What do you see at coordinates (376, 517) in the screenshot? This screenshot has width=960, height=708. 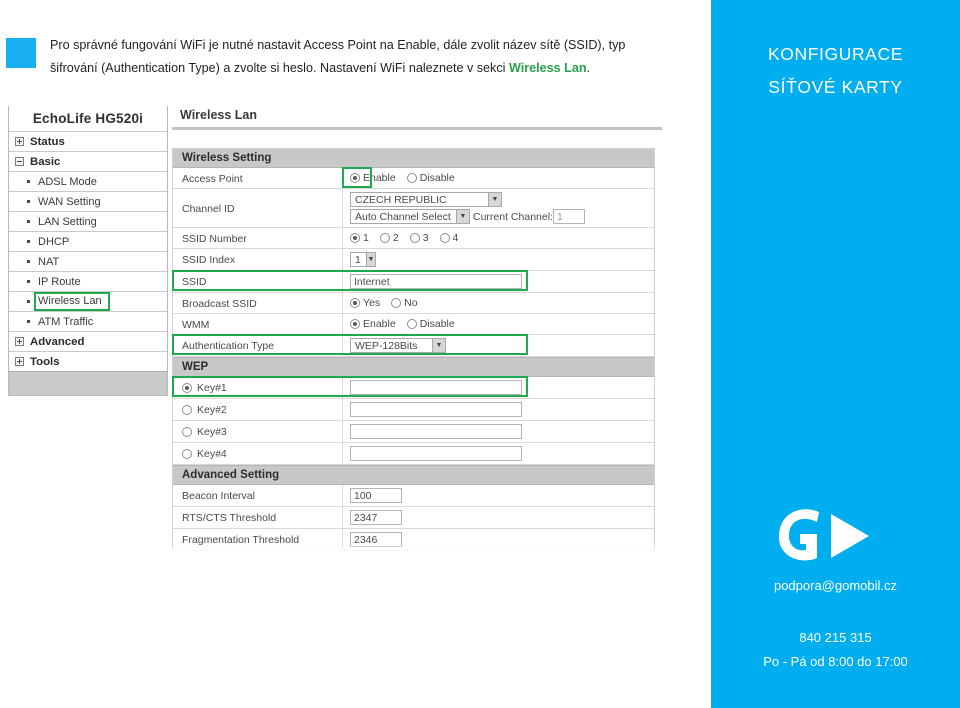 I see `input-rts-cts-threshold: 2347` at bounding box center [376, 517].